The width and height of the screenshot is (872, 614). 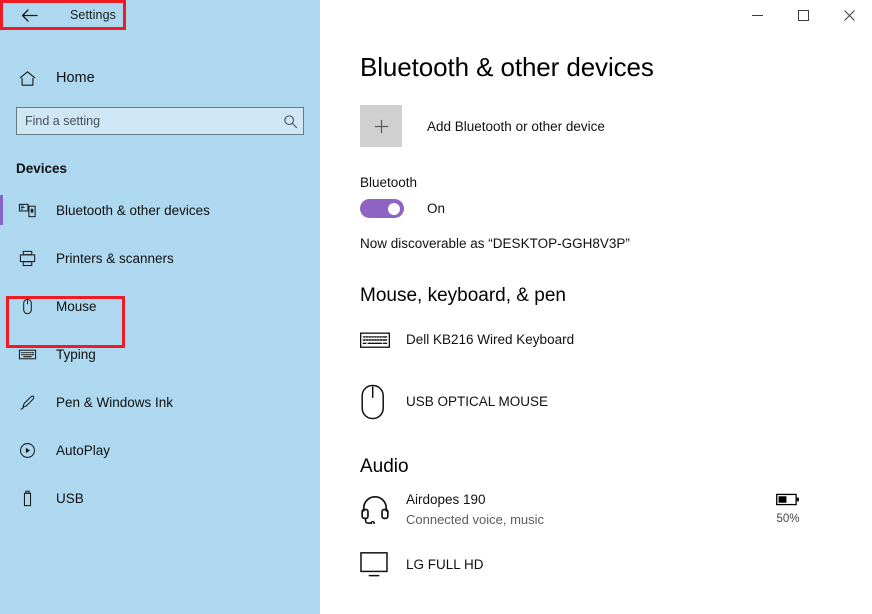 I want to click on sidebar-item-label: Typing, so click(x=76, y=354).